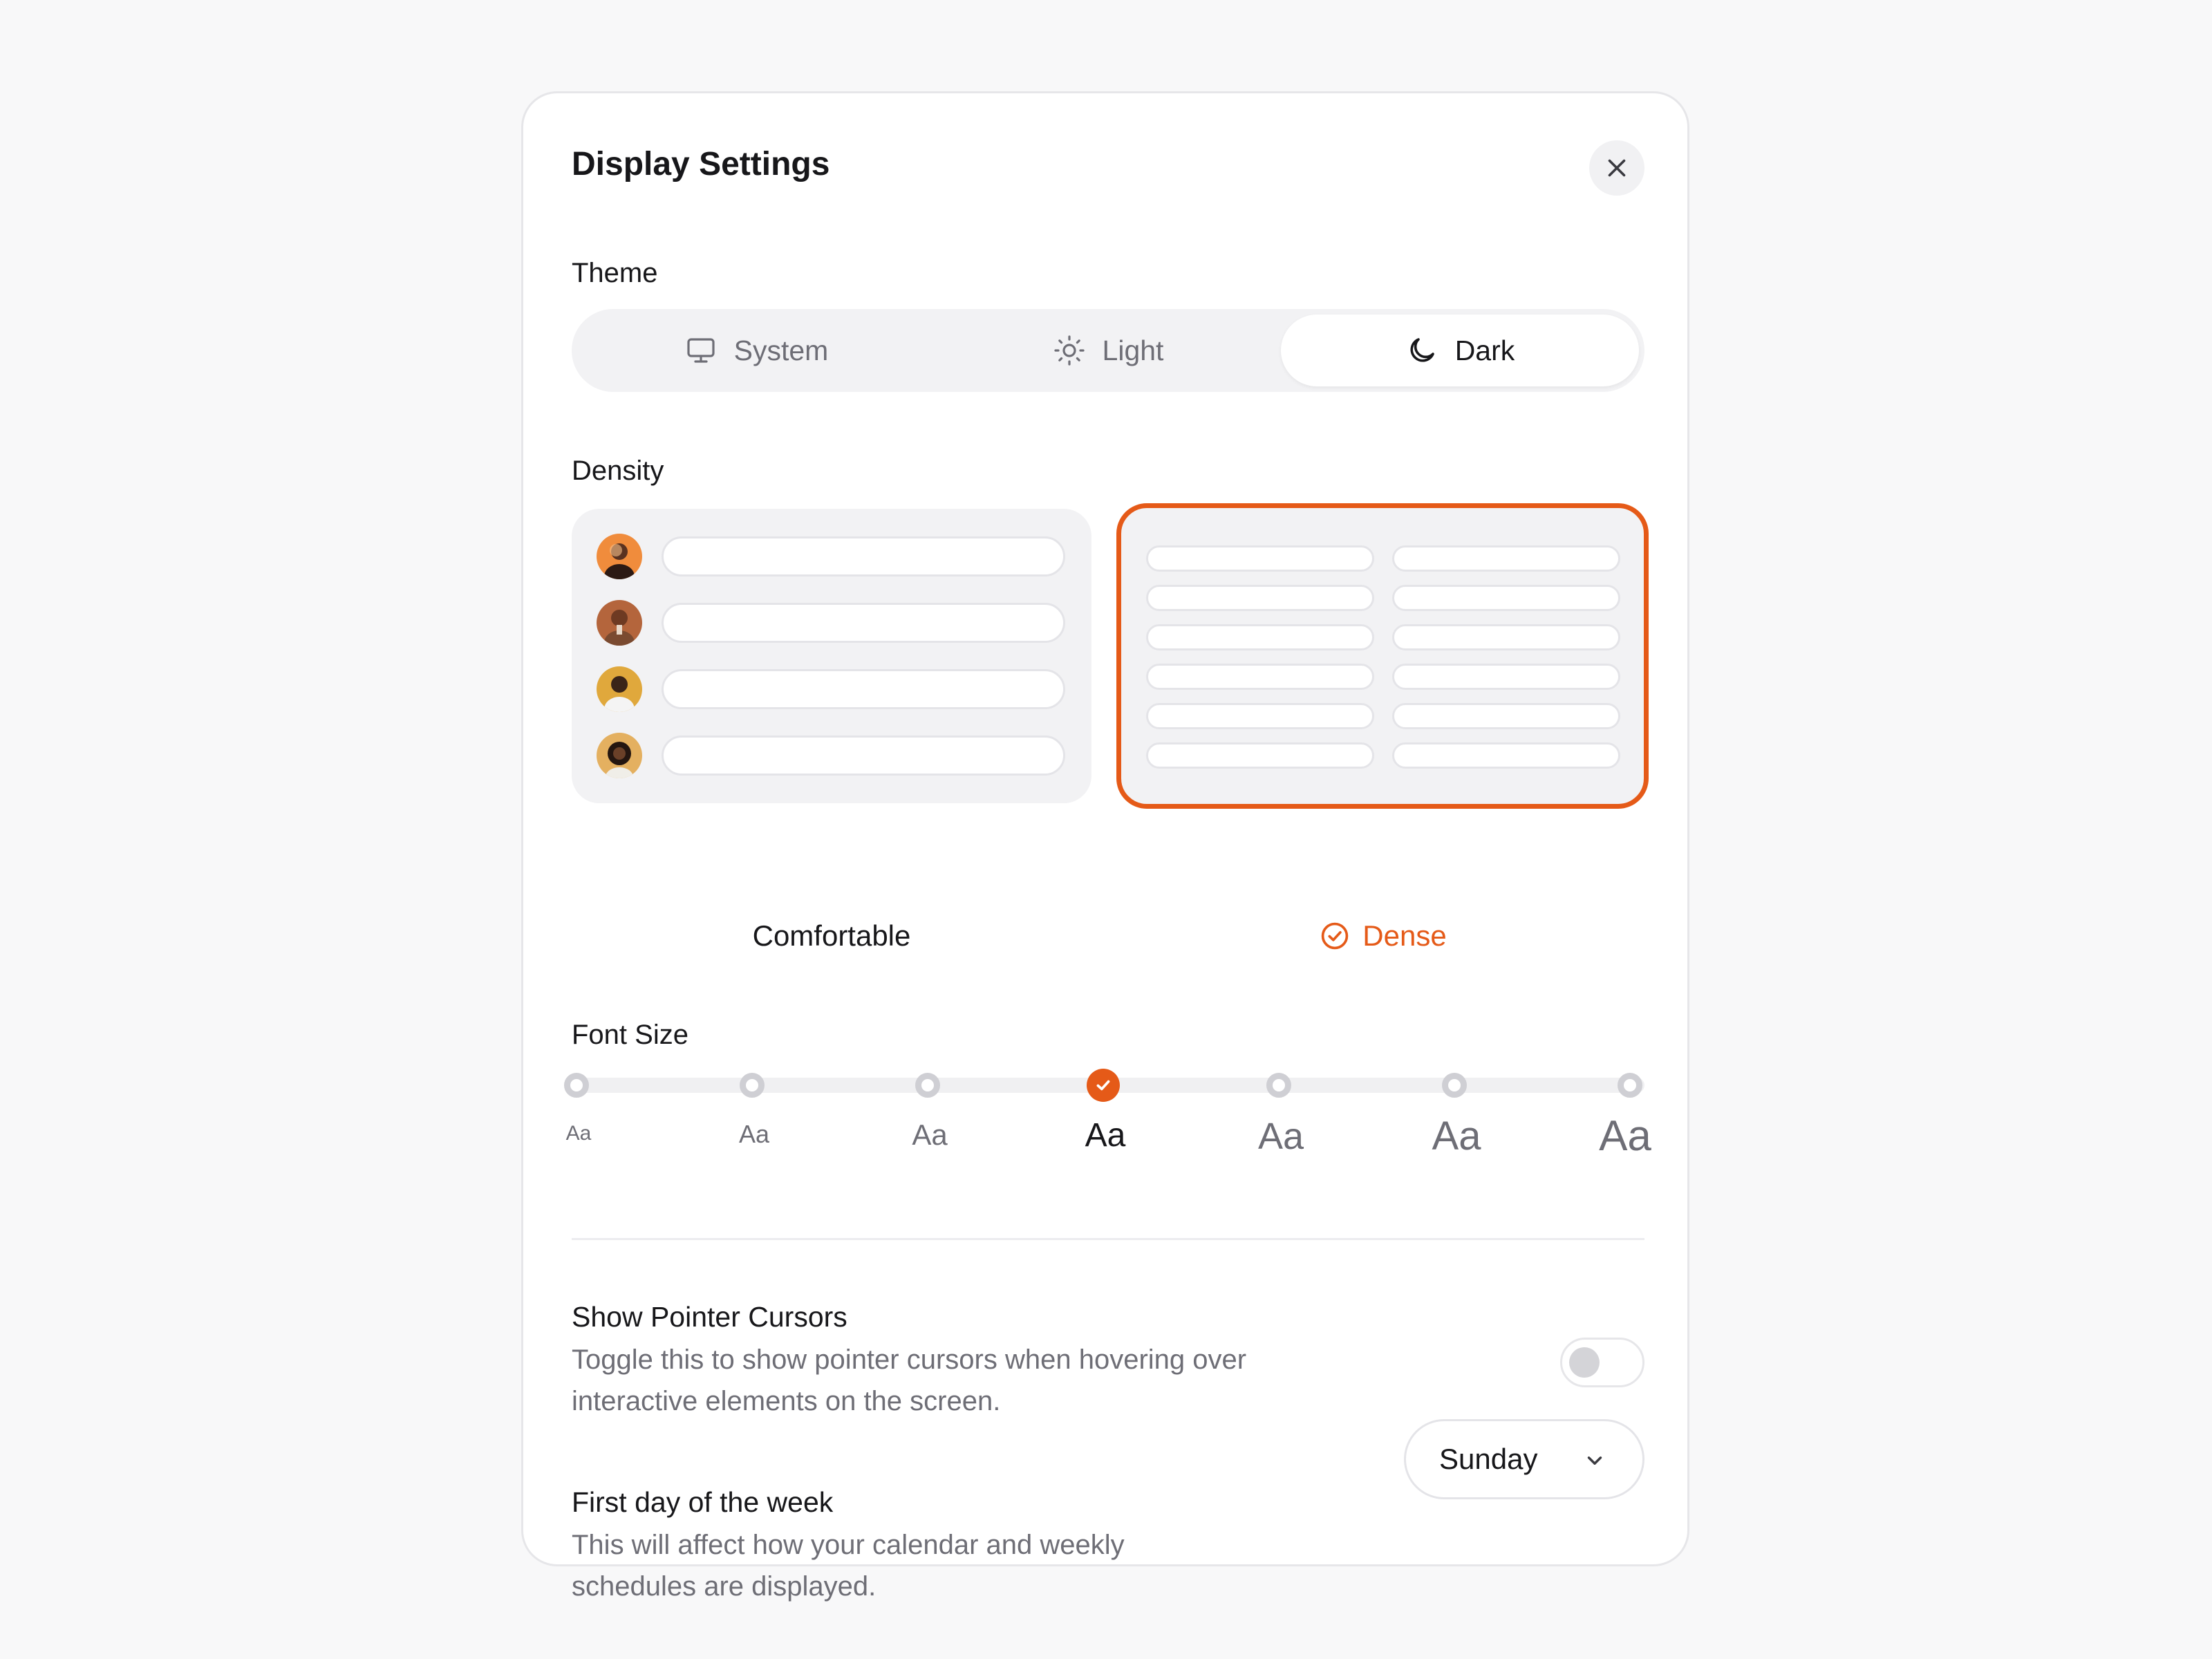  I want to click on close-button, so click(1616, 168).